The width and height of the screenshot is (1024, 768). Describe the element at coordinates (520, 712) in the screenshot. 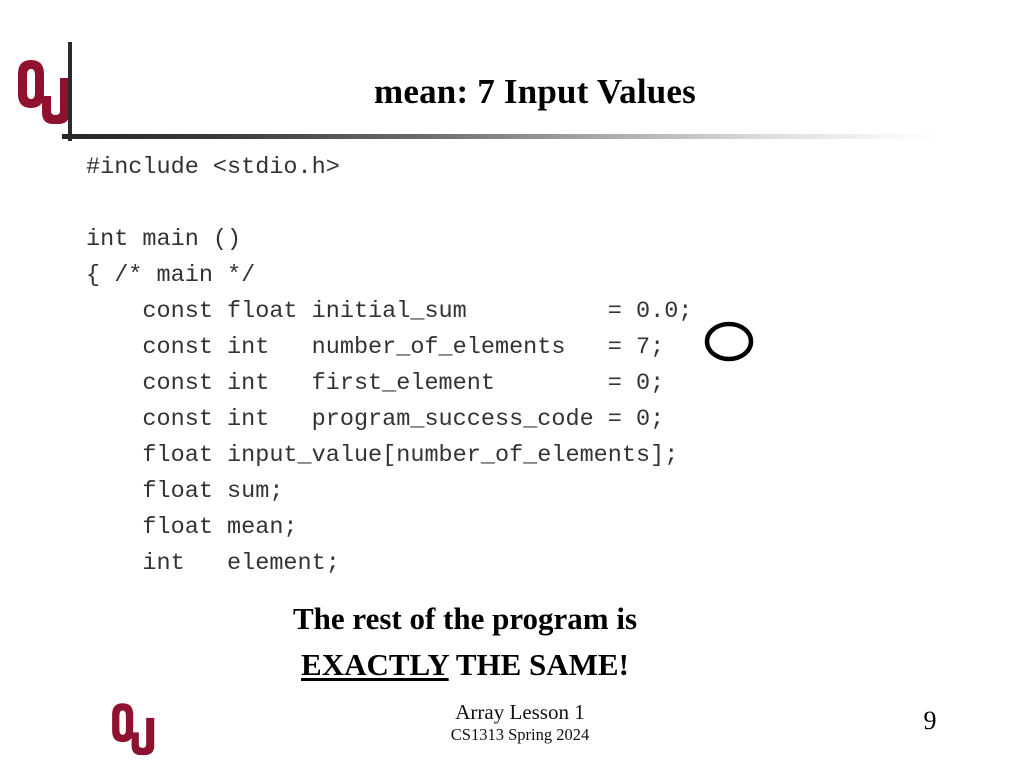

I see `footer-lesson: Array Lesson 1` at that location.